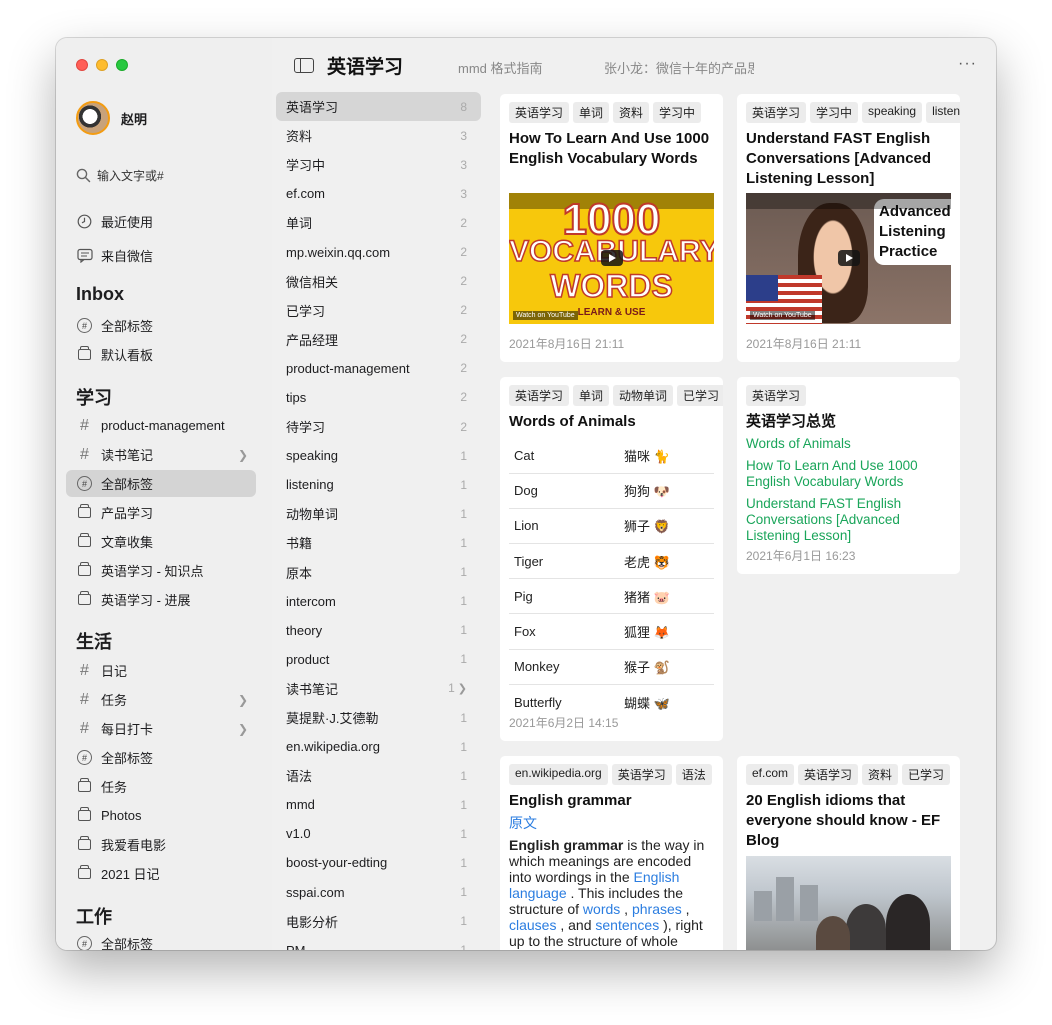 The width and height of the screenshot is (1052, 1025). I want to click on sidebar-item-all-tags-active: # 全部标签, so click(161, 483).